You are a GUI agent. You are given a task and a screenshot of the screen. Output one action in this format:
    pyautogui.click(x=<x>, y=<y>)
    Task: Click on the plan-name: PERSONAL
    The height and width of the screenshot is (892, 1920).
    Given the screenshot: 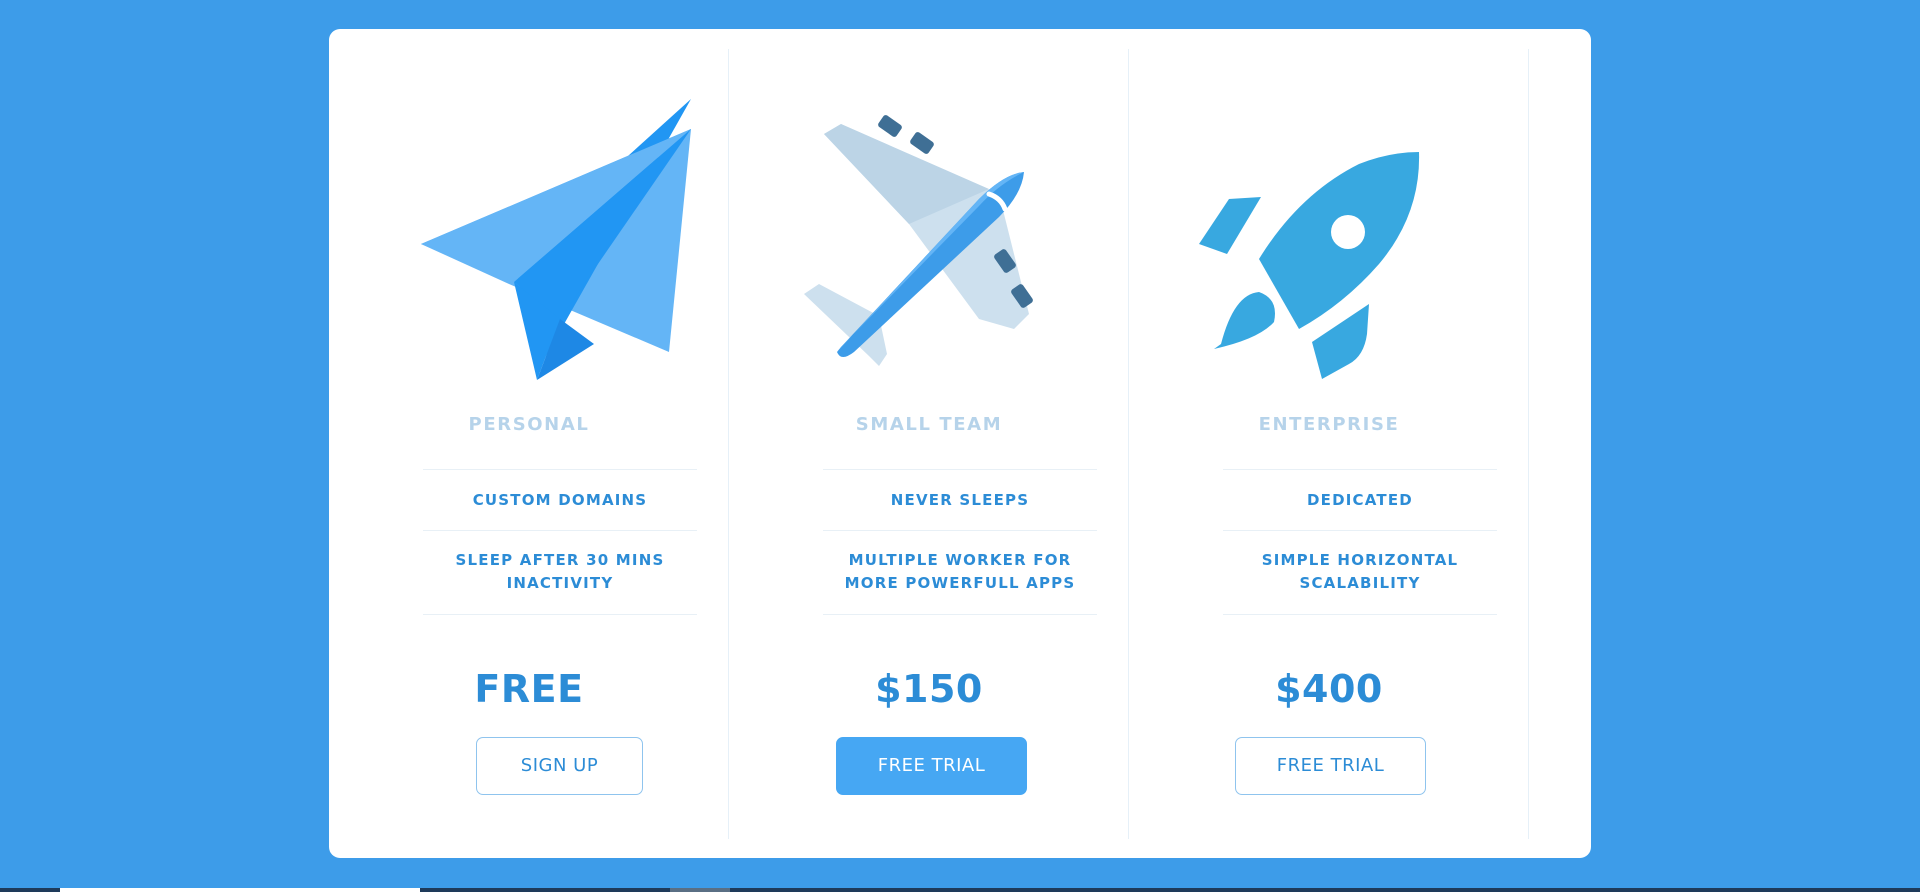 What is the action you would take?
    pyautogui.click(x=529, y=424)
    